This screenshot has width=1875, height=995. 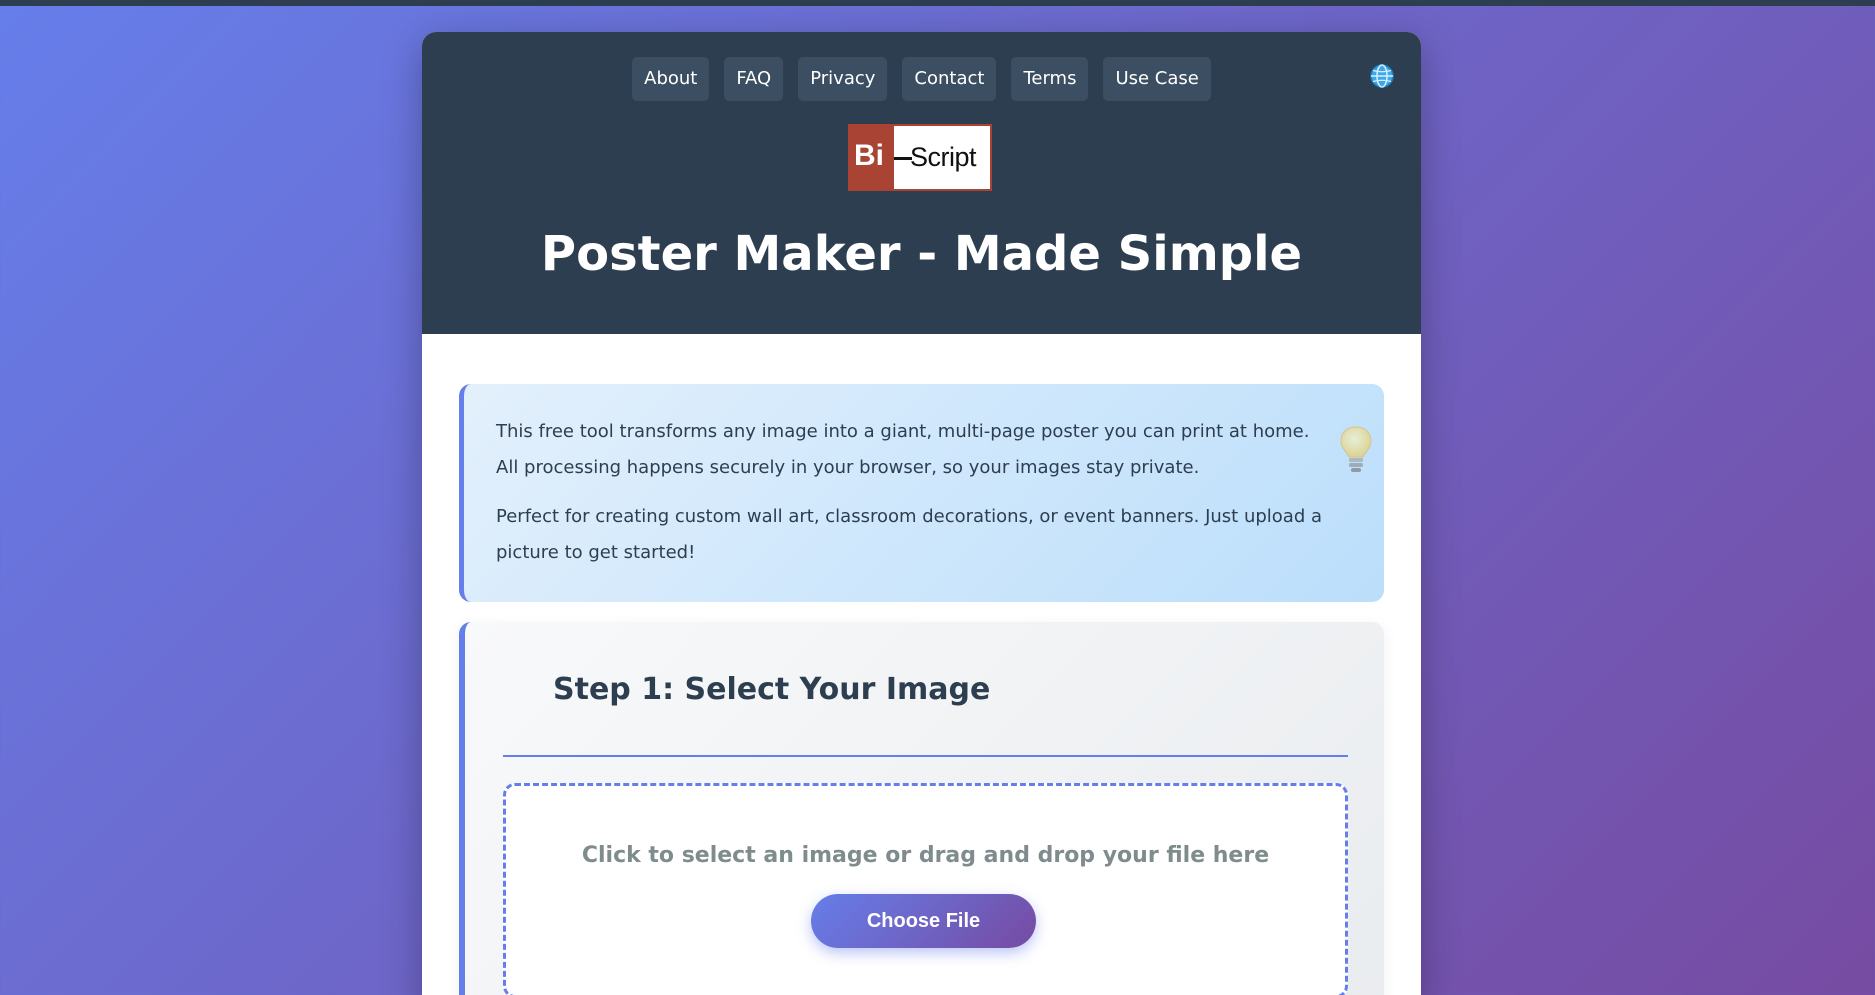 I want to click on lightbulb-icon, so click(x=1356, y=450).